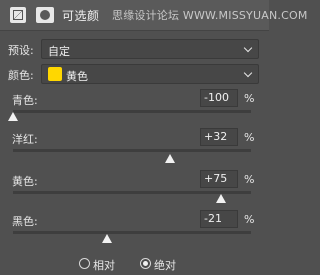 Image resolution: width=320 pixels, height=275 pixels. I want to click on colors-value: 黄色, so click(77, 76).